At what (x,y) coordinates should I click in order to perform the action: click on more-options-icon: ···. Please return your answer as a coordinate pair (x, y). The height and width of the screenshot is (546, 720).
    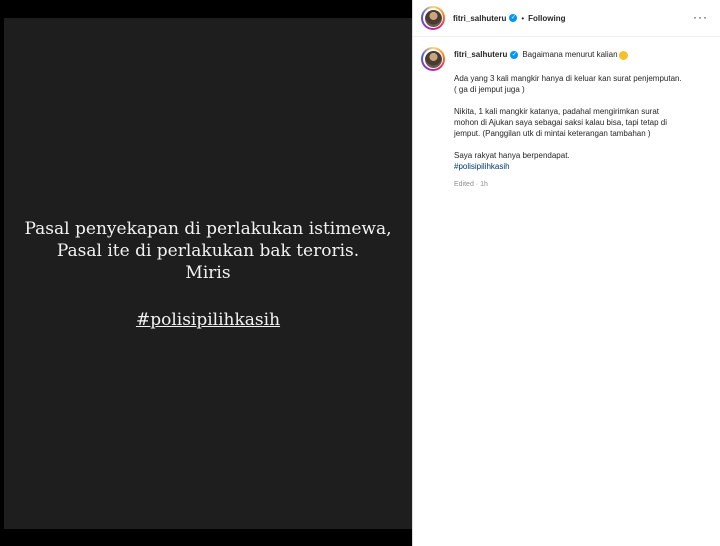
    Looking at the image, I should click on (700, 17).